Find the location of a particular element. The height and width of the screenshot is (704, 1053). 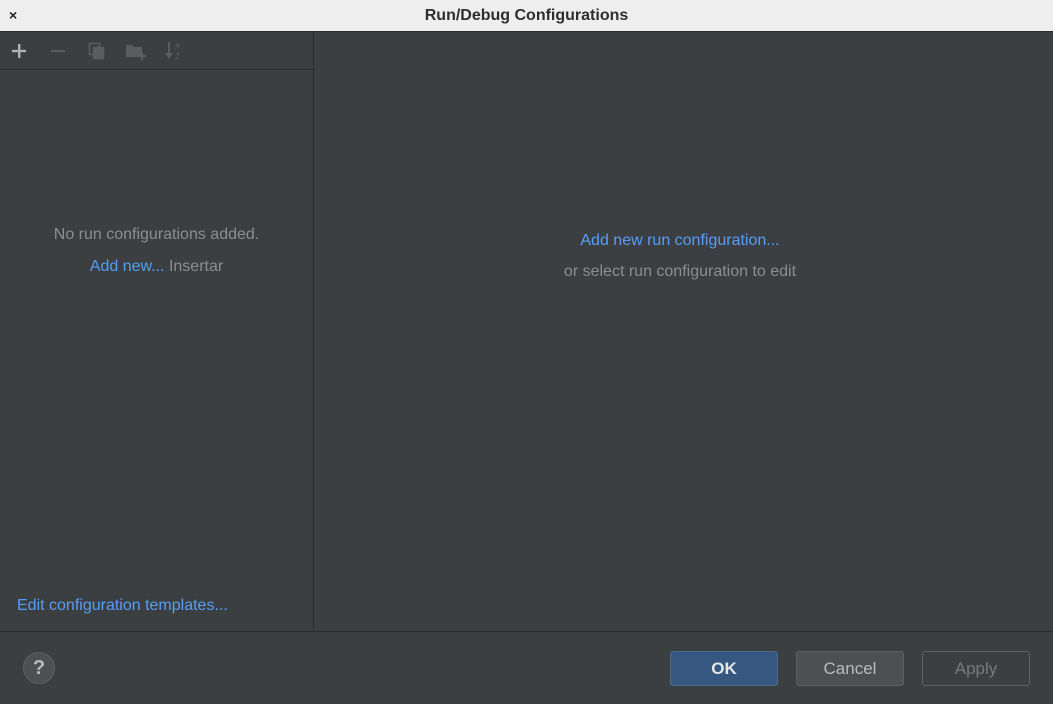

select-configuration-hint: or select run configuration to edit is located at coordinates (680, 271).